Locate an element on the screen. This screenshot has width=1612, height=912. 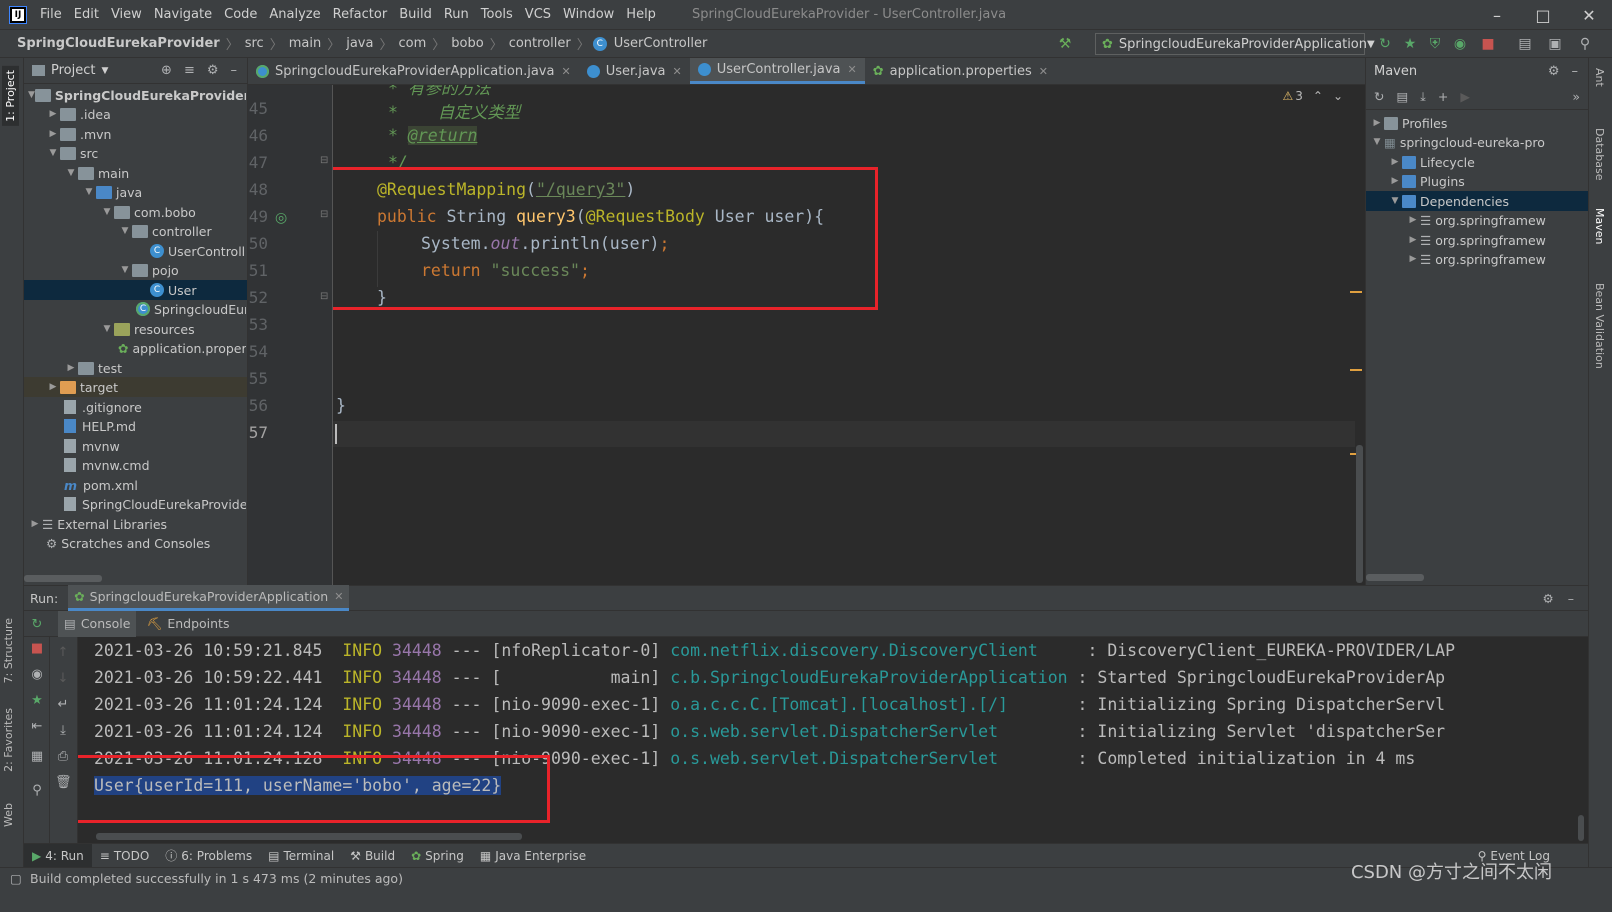
generate-sources-icon: ▤ is located at coordinates (1402, 96).